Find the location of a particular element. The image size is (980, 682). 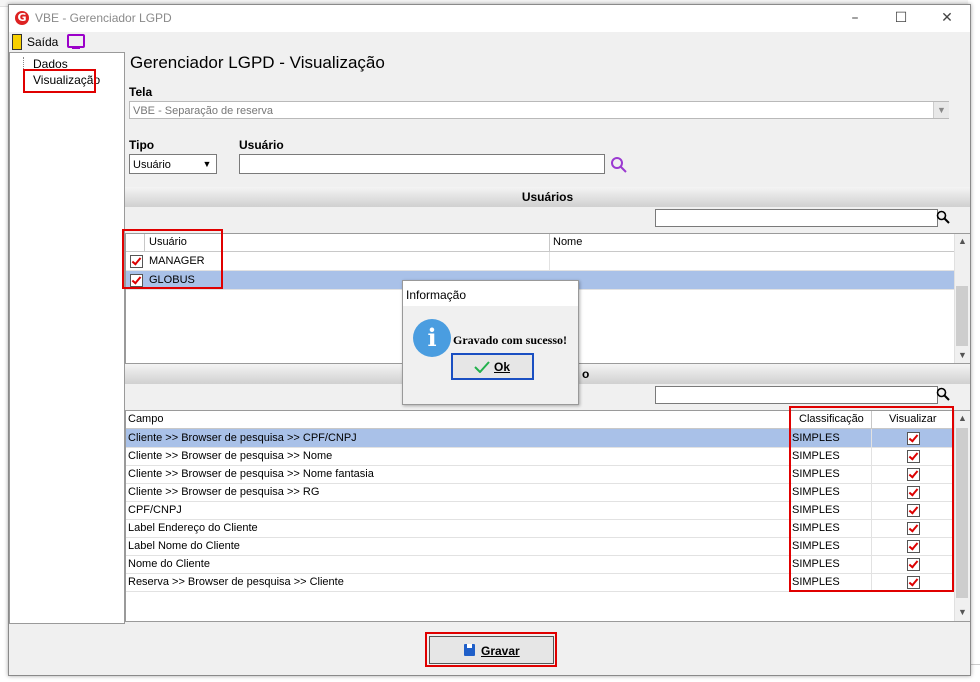

dialog-title-bar: Informação is located at coordinates (490, 293).